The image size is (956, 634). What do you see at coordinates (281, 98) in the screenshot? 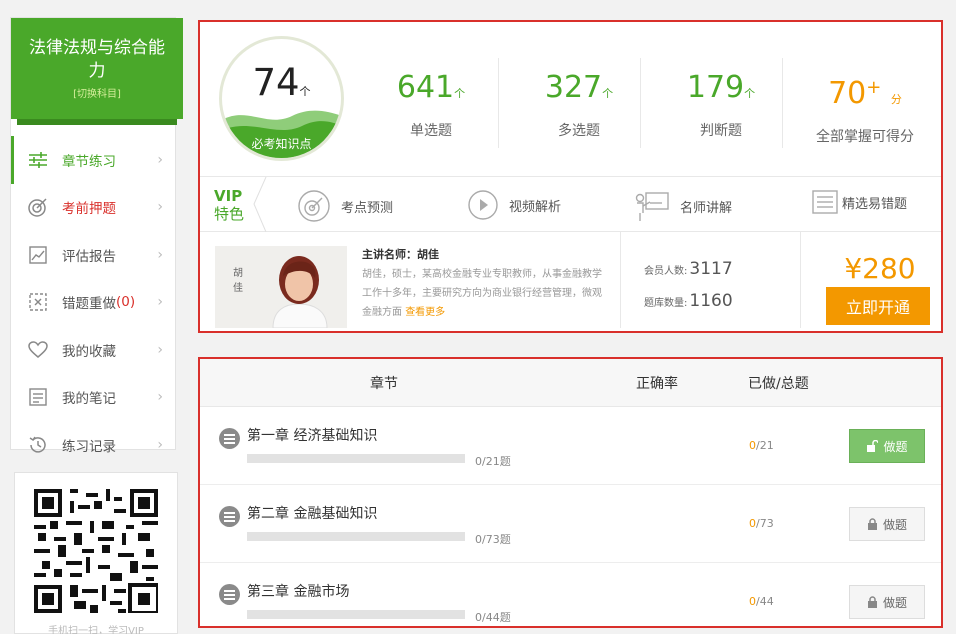
I see `key-points-circle: 74个 必考知识点` at bounding box center [281, 98].